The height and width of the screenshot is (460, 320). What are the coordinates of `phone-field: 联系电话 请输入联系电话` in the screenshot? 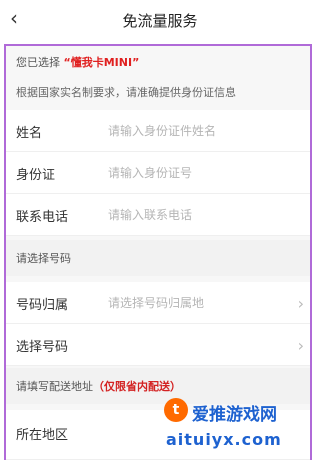 It's located at (158, 215).